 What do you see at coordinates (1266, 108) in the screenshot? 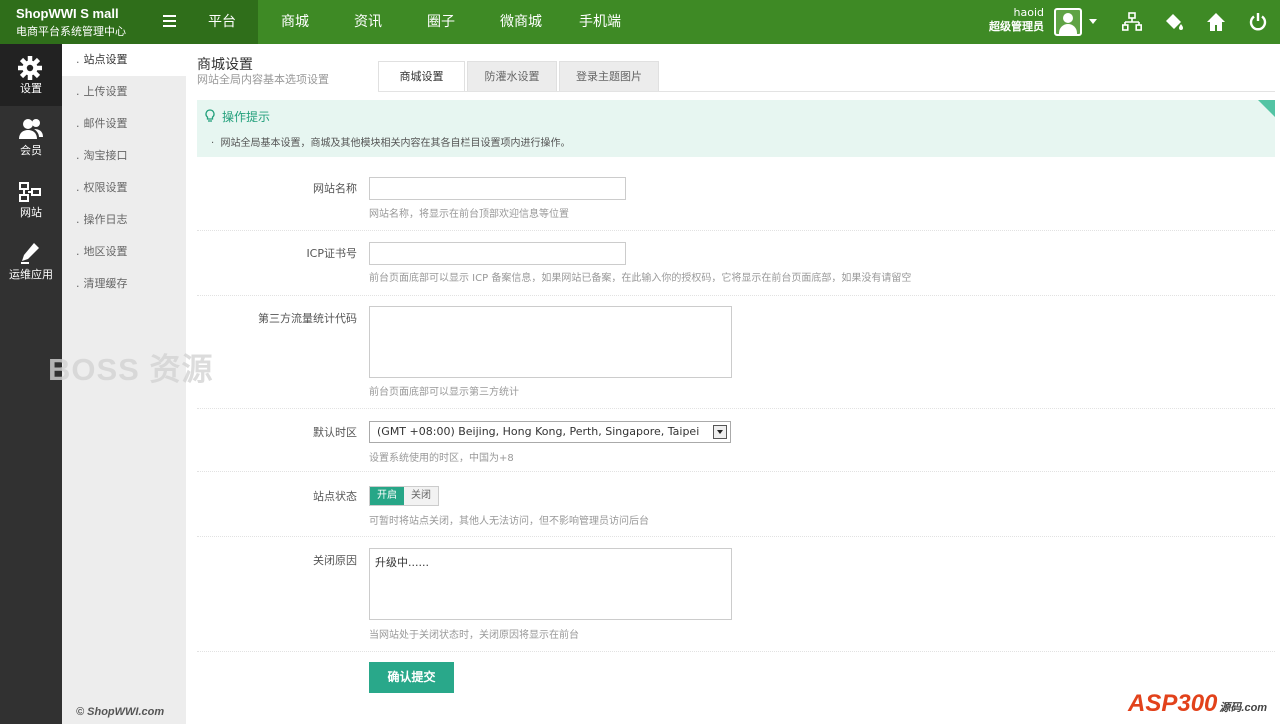
I see `collapse-corner-icon` at bounding box center [1266, 108].